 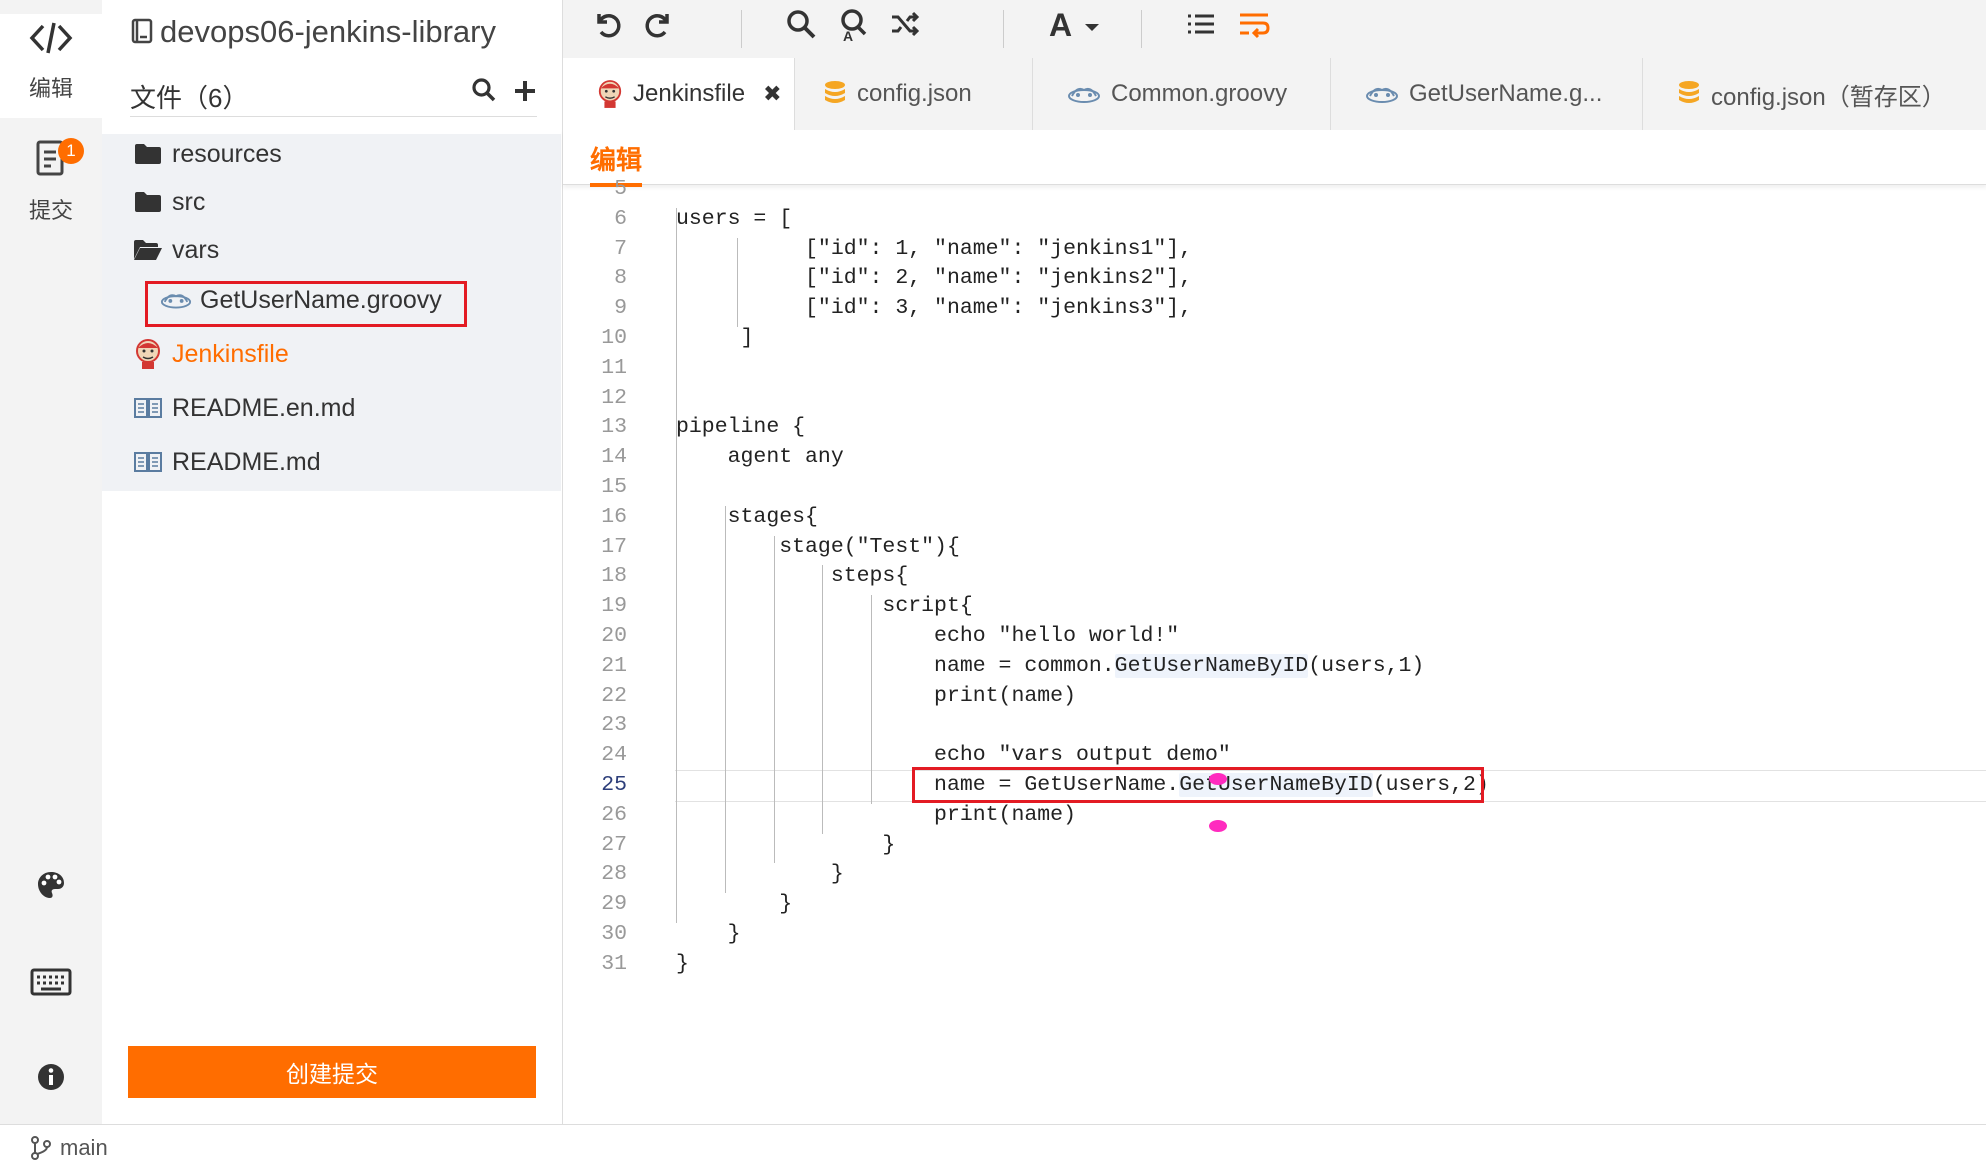 What do you see at coordinates (772, 94) in the screenshot?
I see `close-icon: ✖` at bounding box center [772, 94].